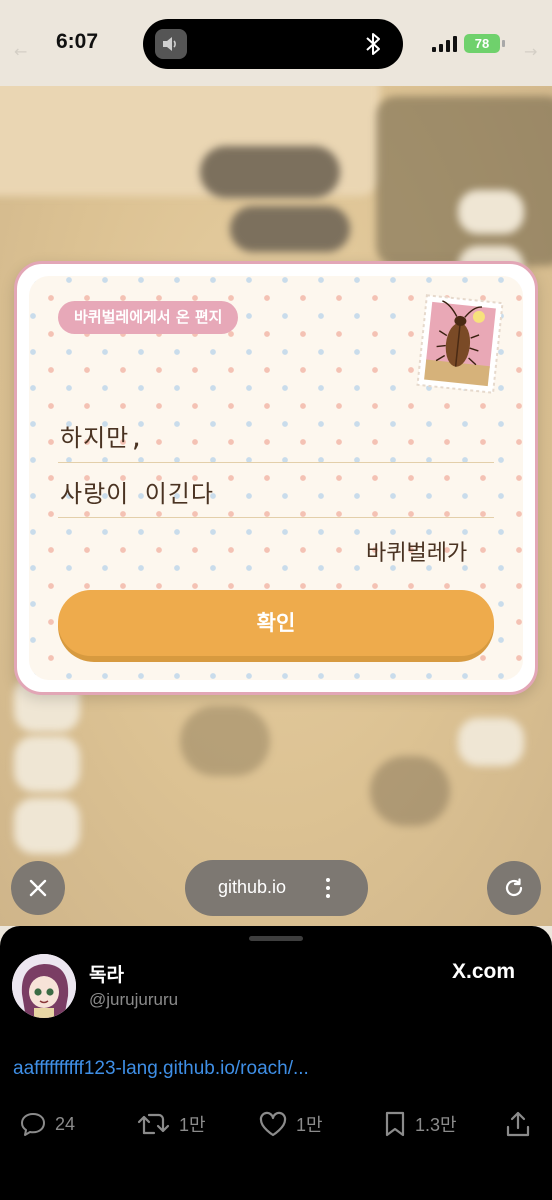 This screenshot has width=552, height=1200. I want to click on reply-count: 24, so click(65, 1123).